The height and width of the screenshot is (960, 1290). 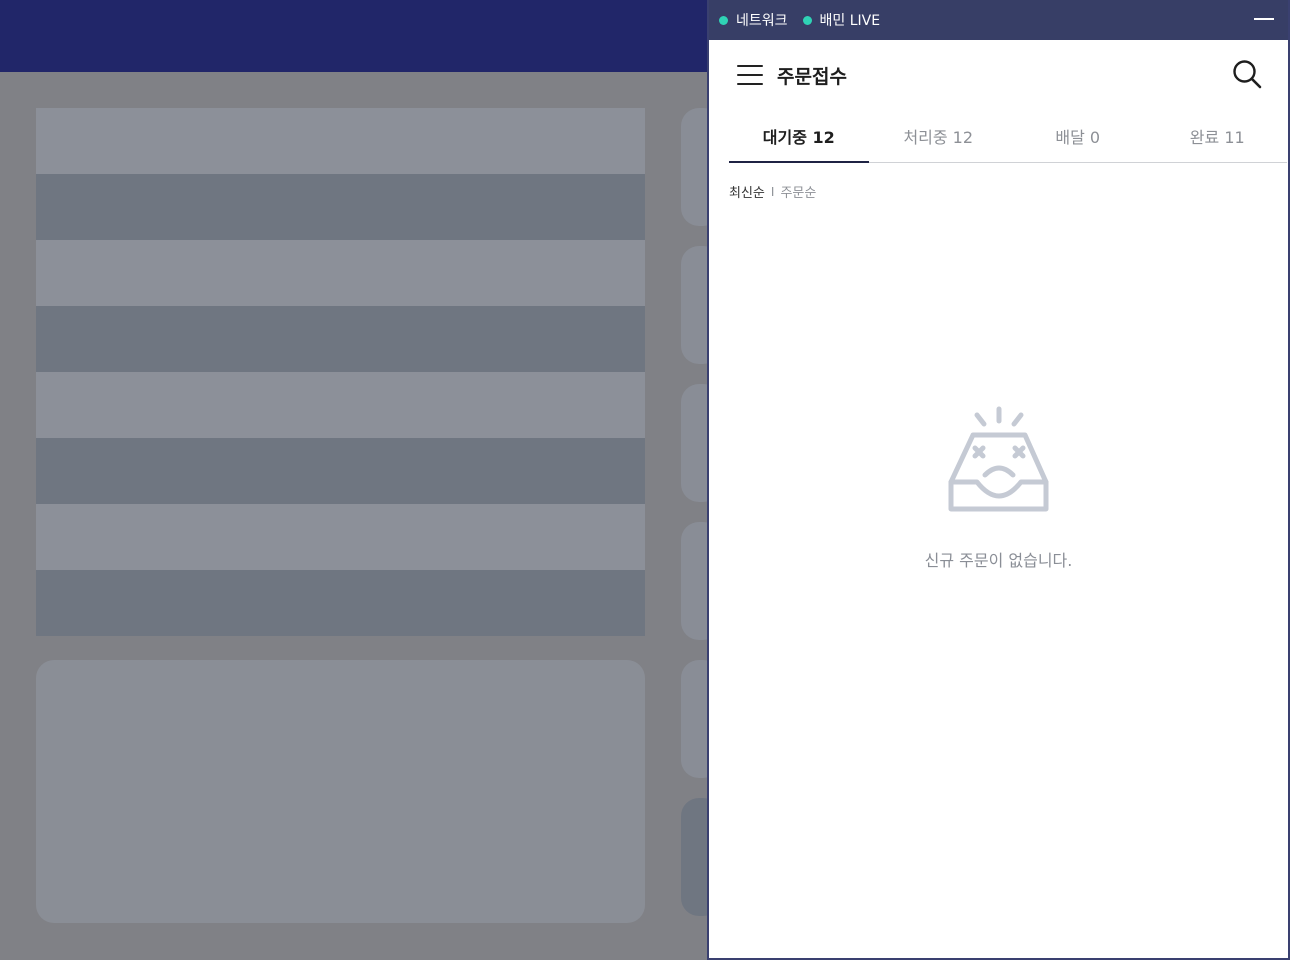 I want to click on order-status-tabs: 대기중 12 처리중 12 배달 0 완료 11, so click(x=1008, y=136).